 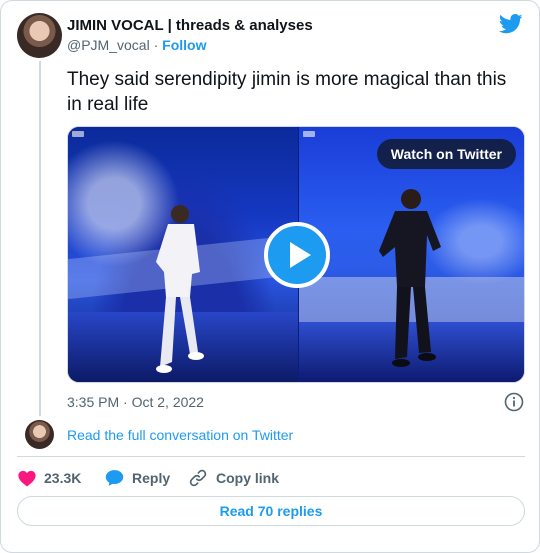 I want to click on link-icon, so click(x=198, y=478).